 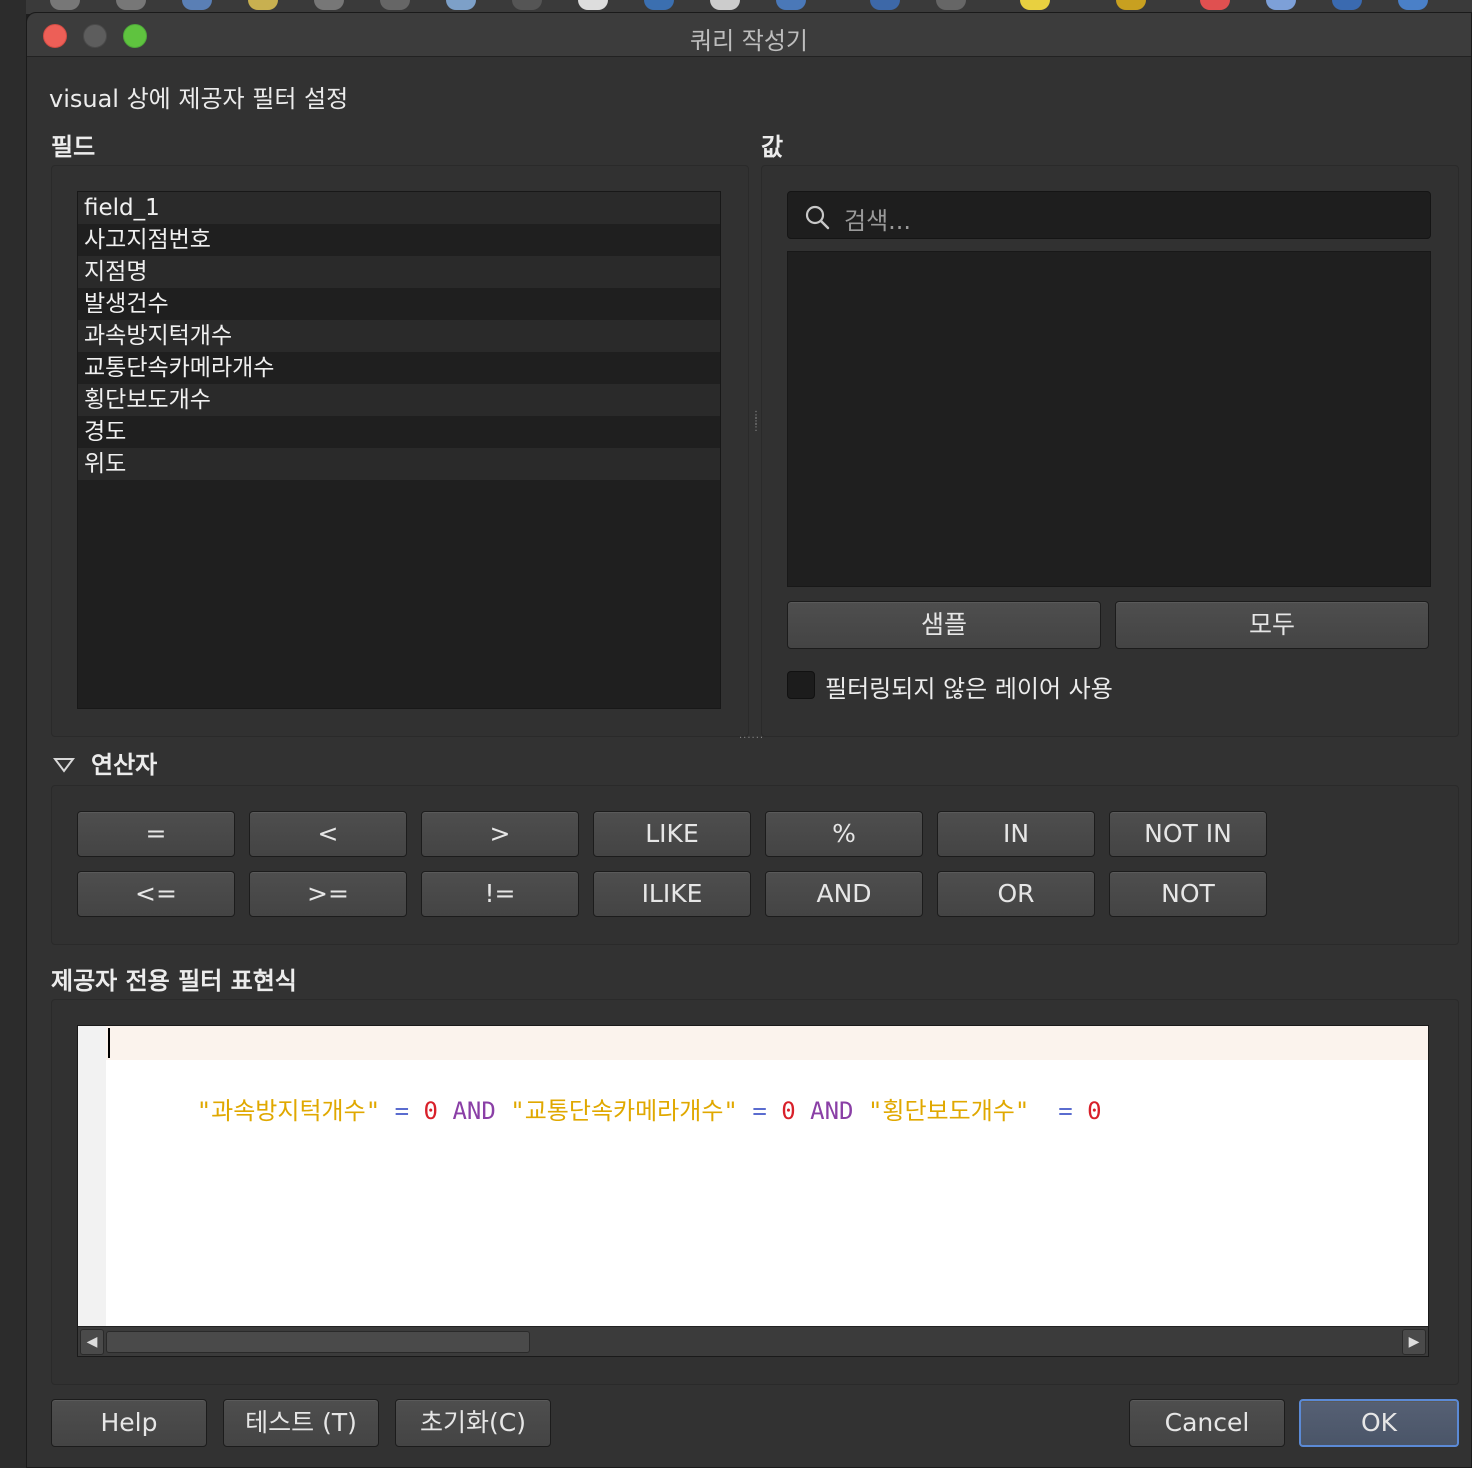 What do you see at coordinates (399, 208) in the screenshot?
I see `field-list-item: field_1` at bounding box center [399, 208].